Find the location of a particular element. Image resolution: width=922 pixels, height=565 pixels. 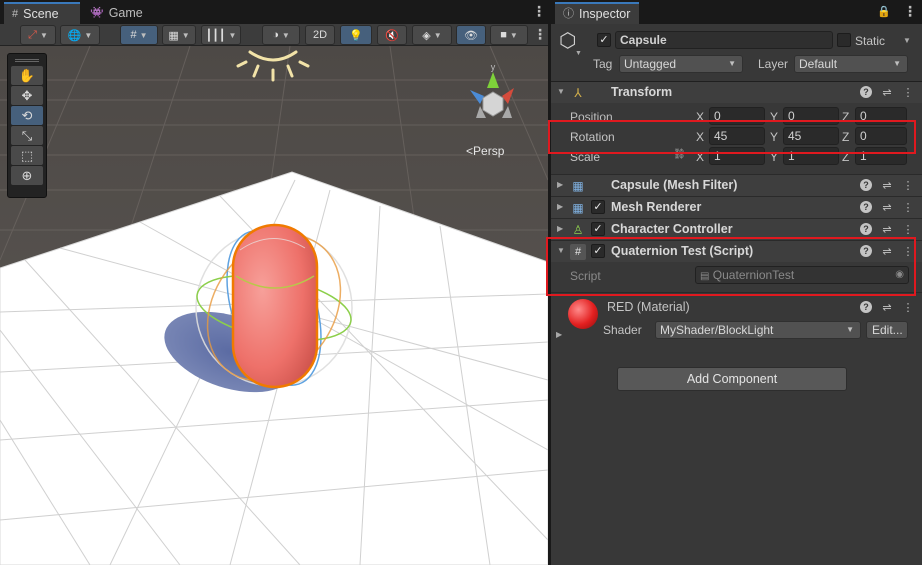

position-z-field: 0 is located at coordinates (881, 116).